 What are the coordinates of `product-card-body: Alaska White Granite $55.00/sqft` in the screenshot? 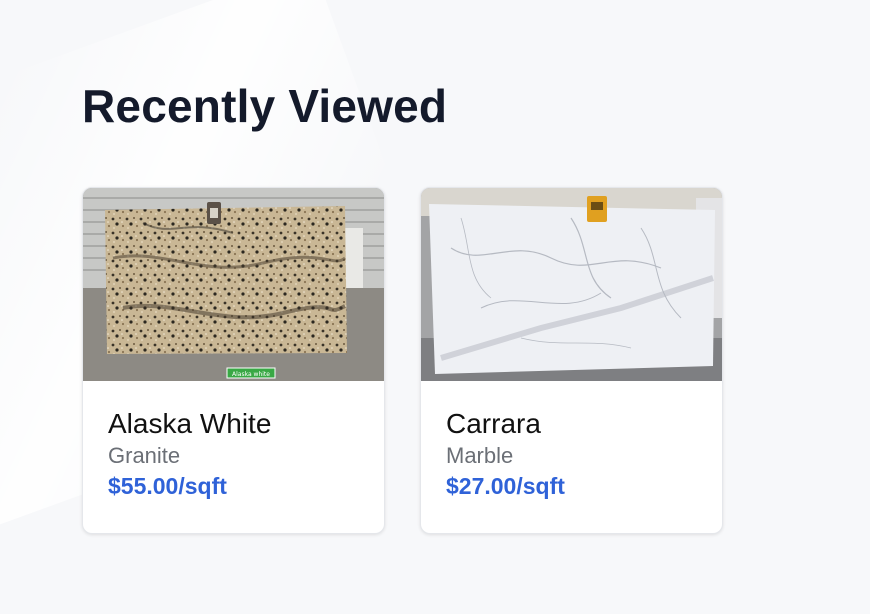 It's located at (233, 441).